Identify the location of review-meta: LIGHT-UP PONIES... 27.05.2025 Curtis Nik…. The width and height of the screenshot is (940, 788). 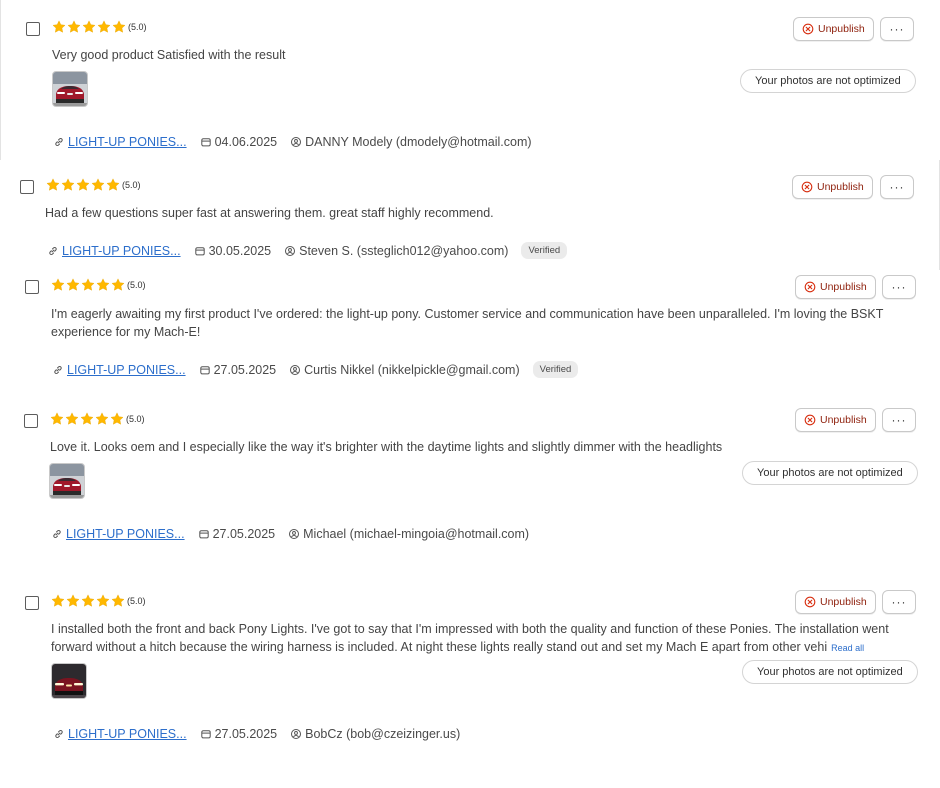
(315, 369).